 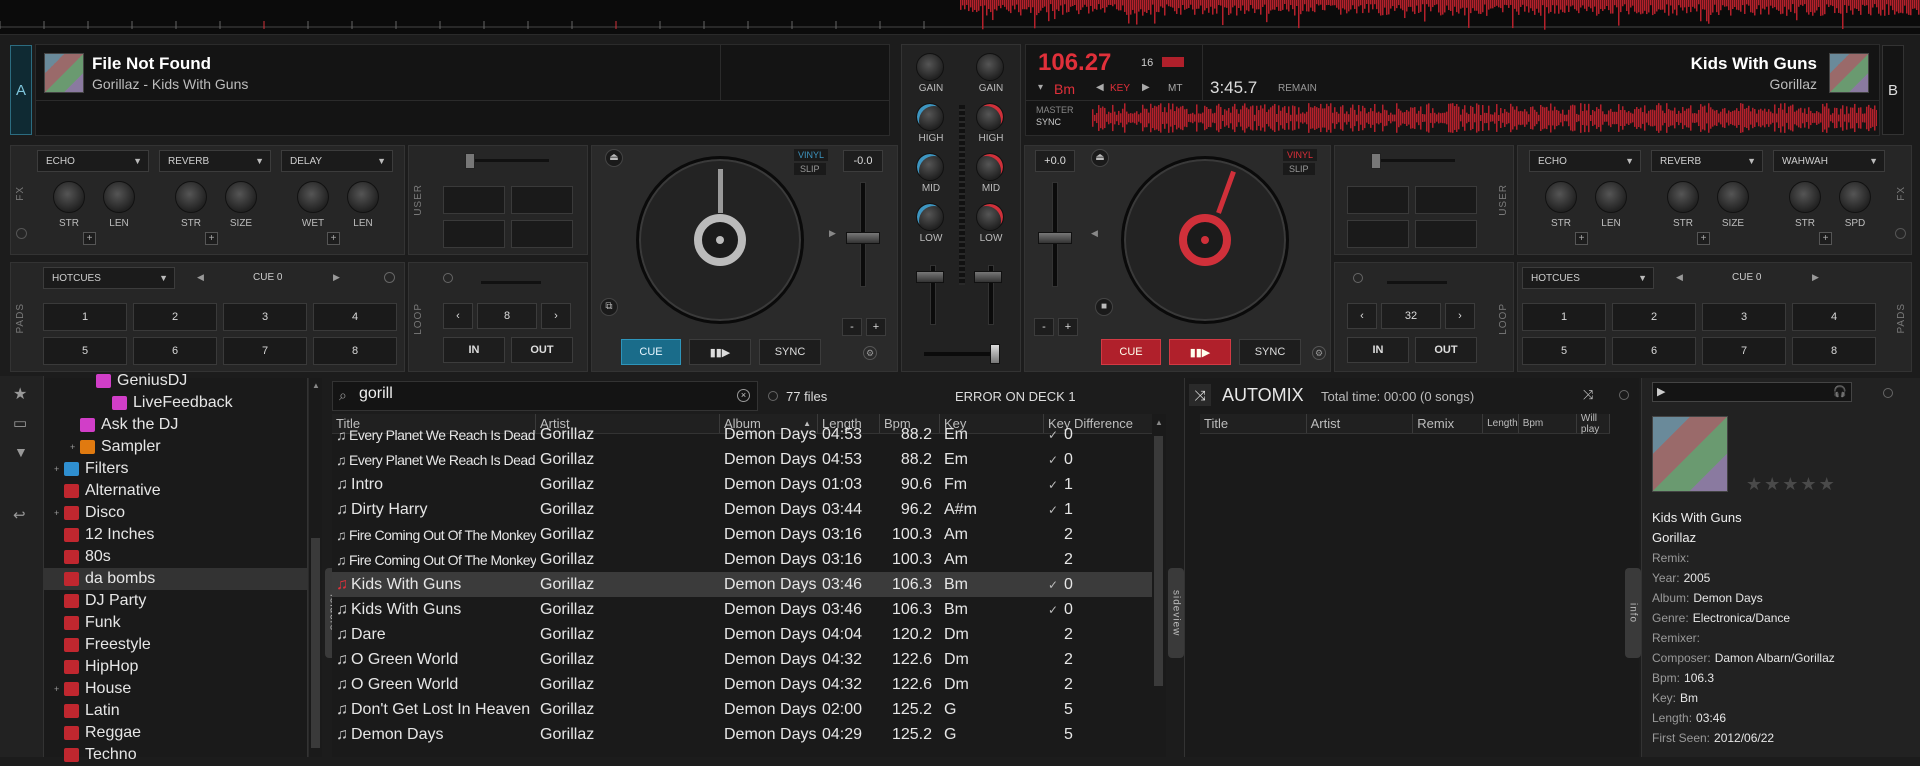 What do you see at coordinates (1448, 423) in the screenshot?
I see `automix-column-header: Remix` at bounding box center [1448, 423].